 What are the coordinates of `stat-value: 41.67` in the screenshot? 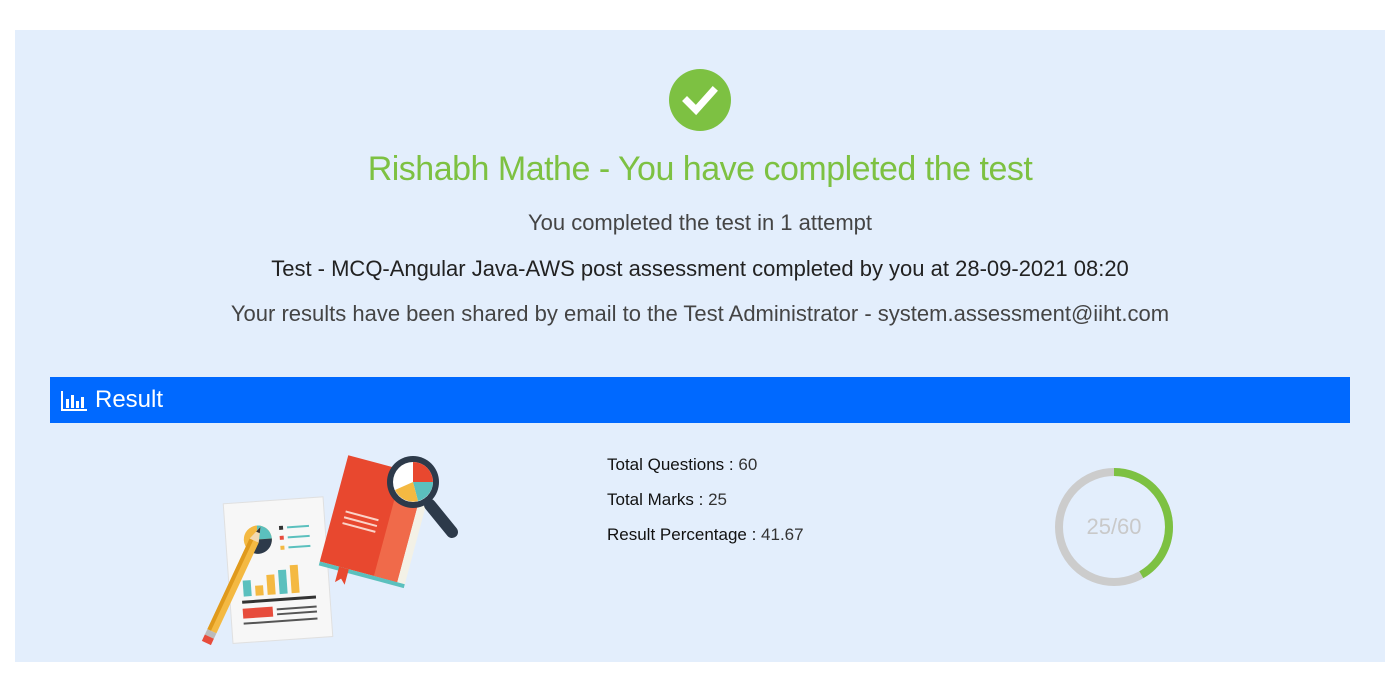 It's located at (782, 534).